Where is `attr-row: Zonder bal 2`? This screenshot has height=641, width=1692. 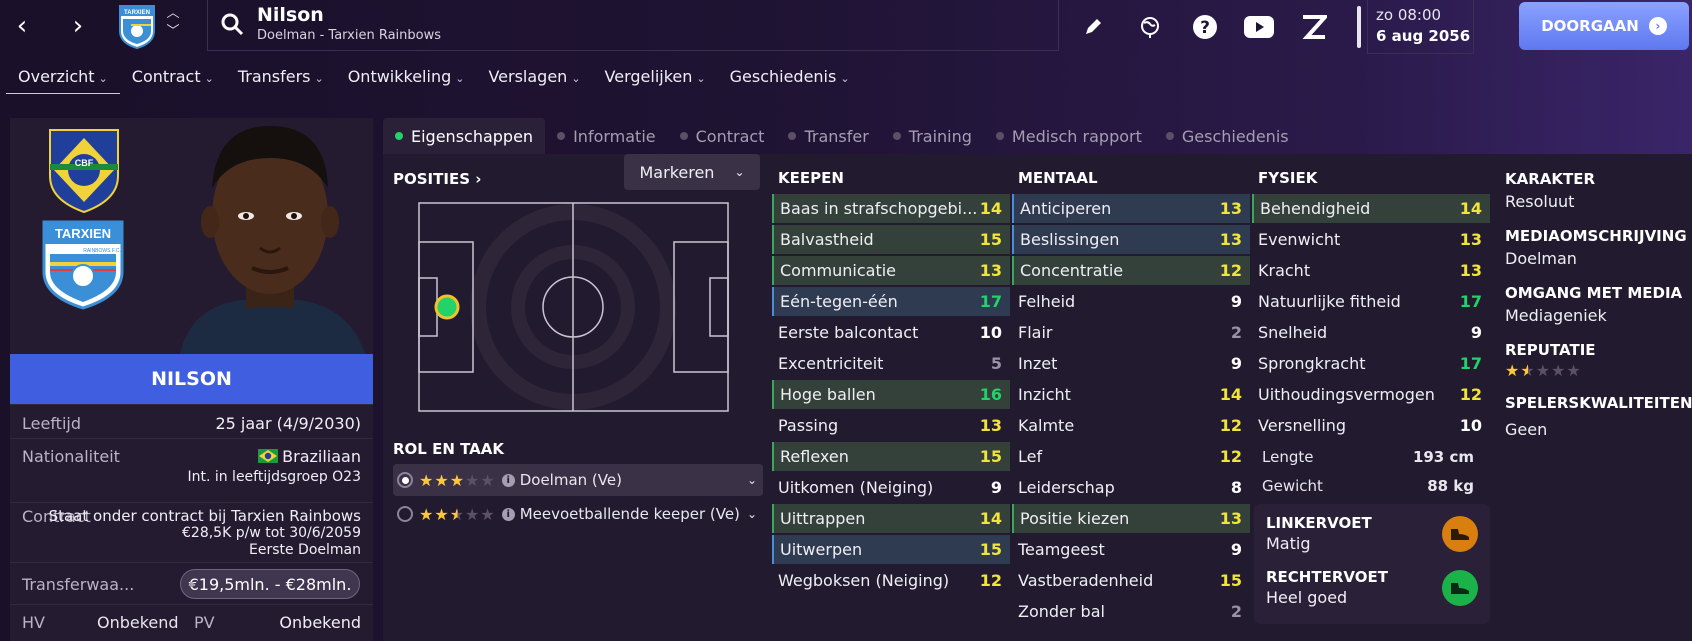
attr-row: Zonder bal 2 is located at coordinates (1131, 611).